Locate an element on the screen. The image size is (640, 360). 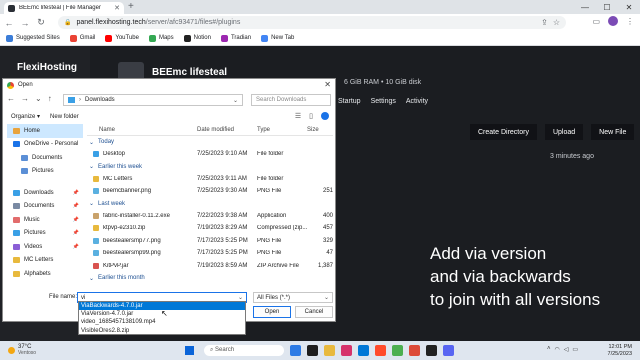
column-header: Date modified is located at coordinates (227, 130).